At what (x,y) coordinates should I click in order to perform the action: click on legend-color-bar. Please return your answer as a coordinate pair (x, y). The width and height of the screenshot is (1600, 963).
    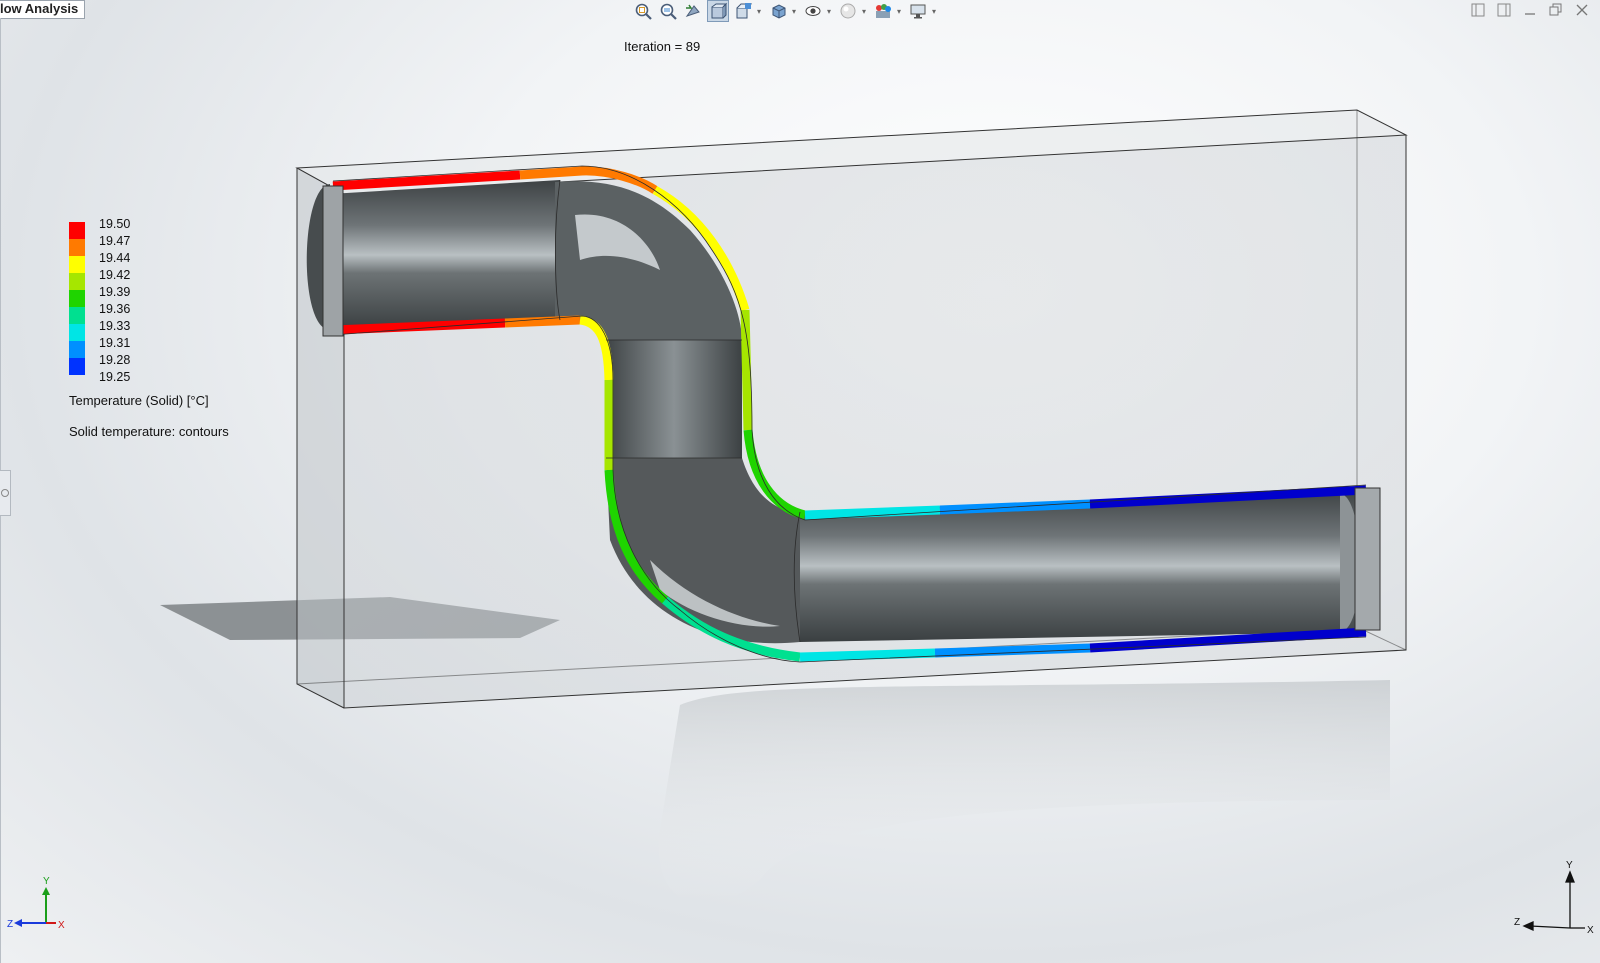
    Looking at the image, I should click on (77, 298).